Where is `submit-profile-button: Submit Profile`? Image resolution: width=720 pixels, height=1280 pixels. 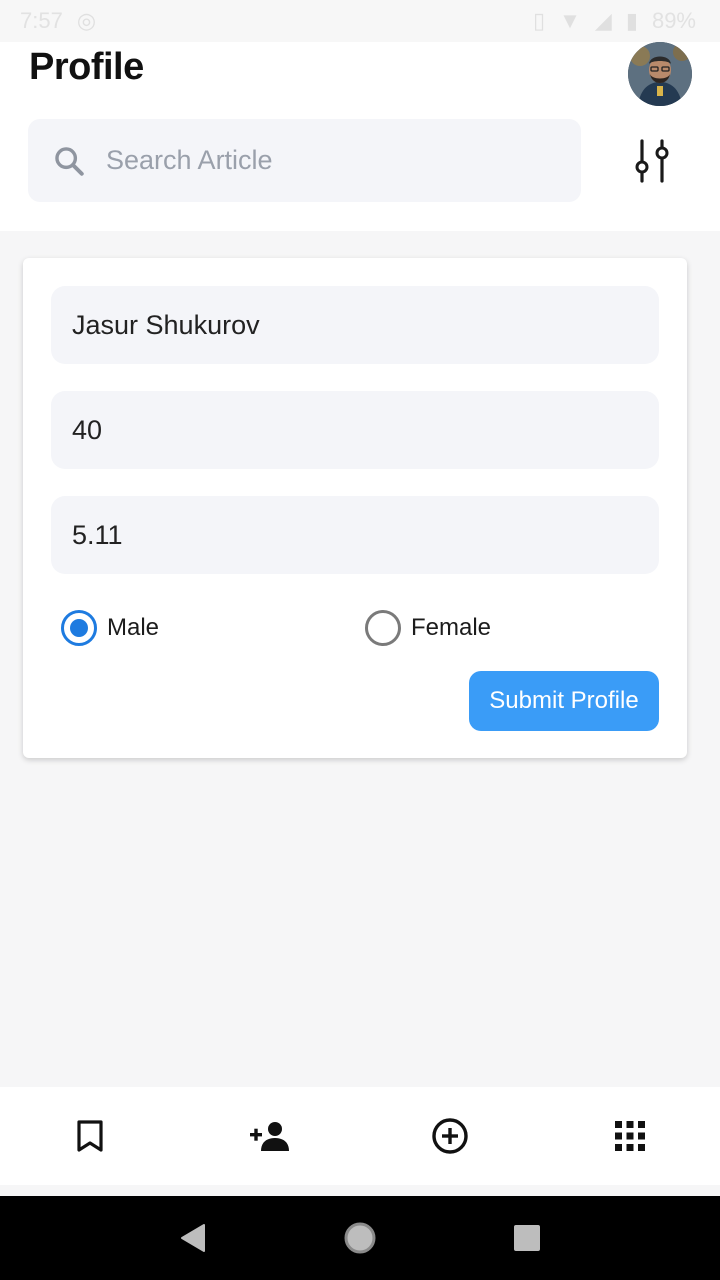
submit-profile-button: Submit Profile is located at coordinates (564, 701).